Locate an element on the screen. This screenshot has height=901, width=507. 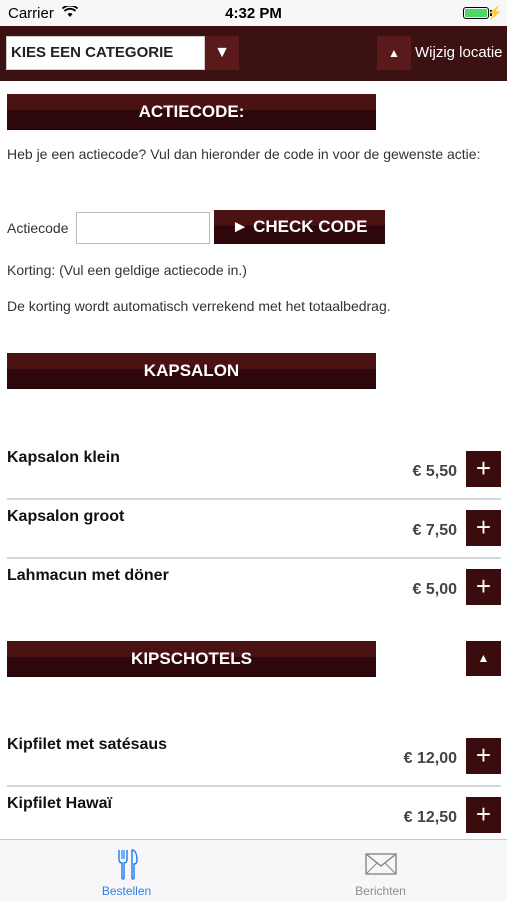
category-select: KIES EEN CATEGORIE is located at coordinates (105, 53).